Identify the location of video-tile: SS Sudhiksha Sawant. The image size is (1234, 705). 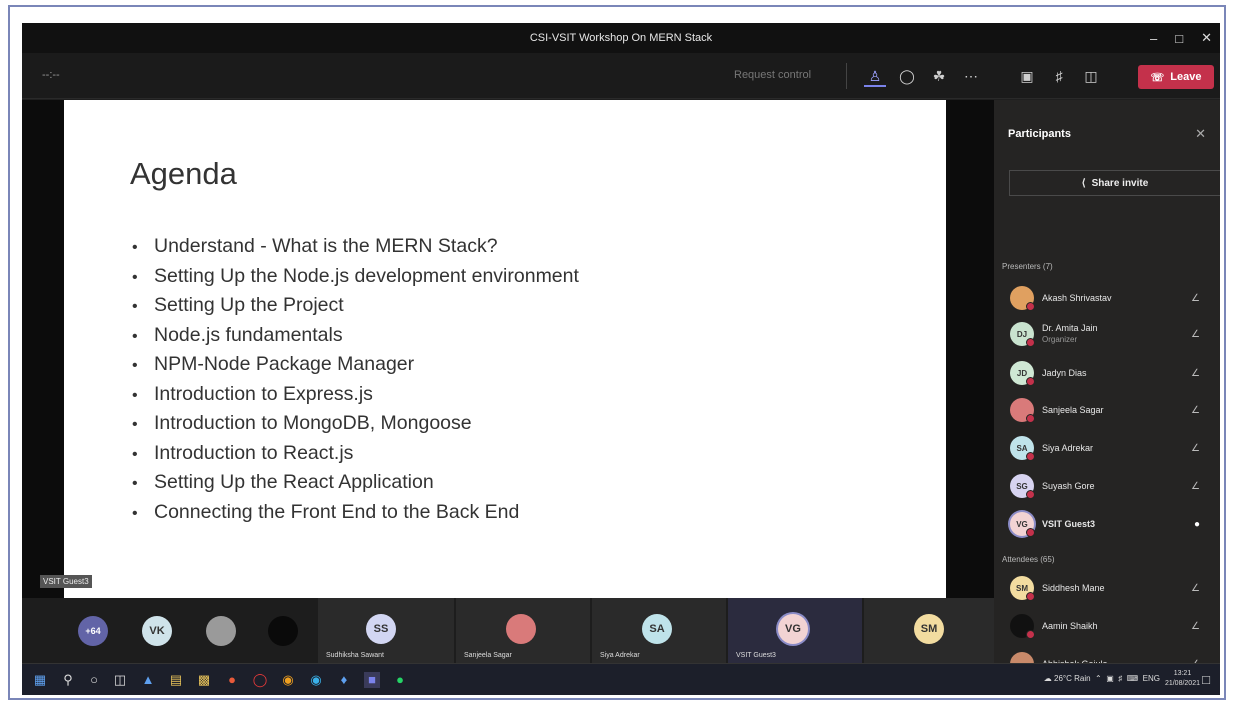
(386, 630).